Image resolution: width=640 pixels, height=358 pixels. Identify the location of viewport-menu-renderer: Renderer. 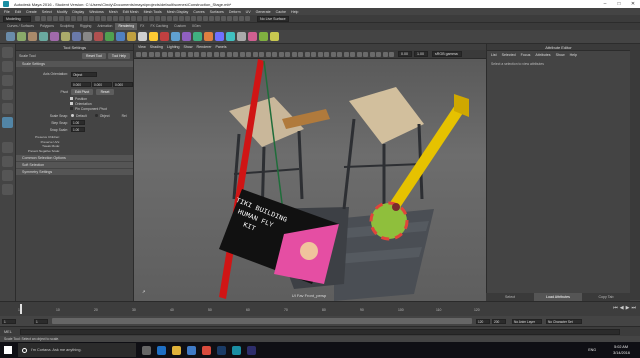
(204, 47).